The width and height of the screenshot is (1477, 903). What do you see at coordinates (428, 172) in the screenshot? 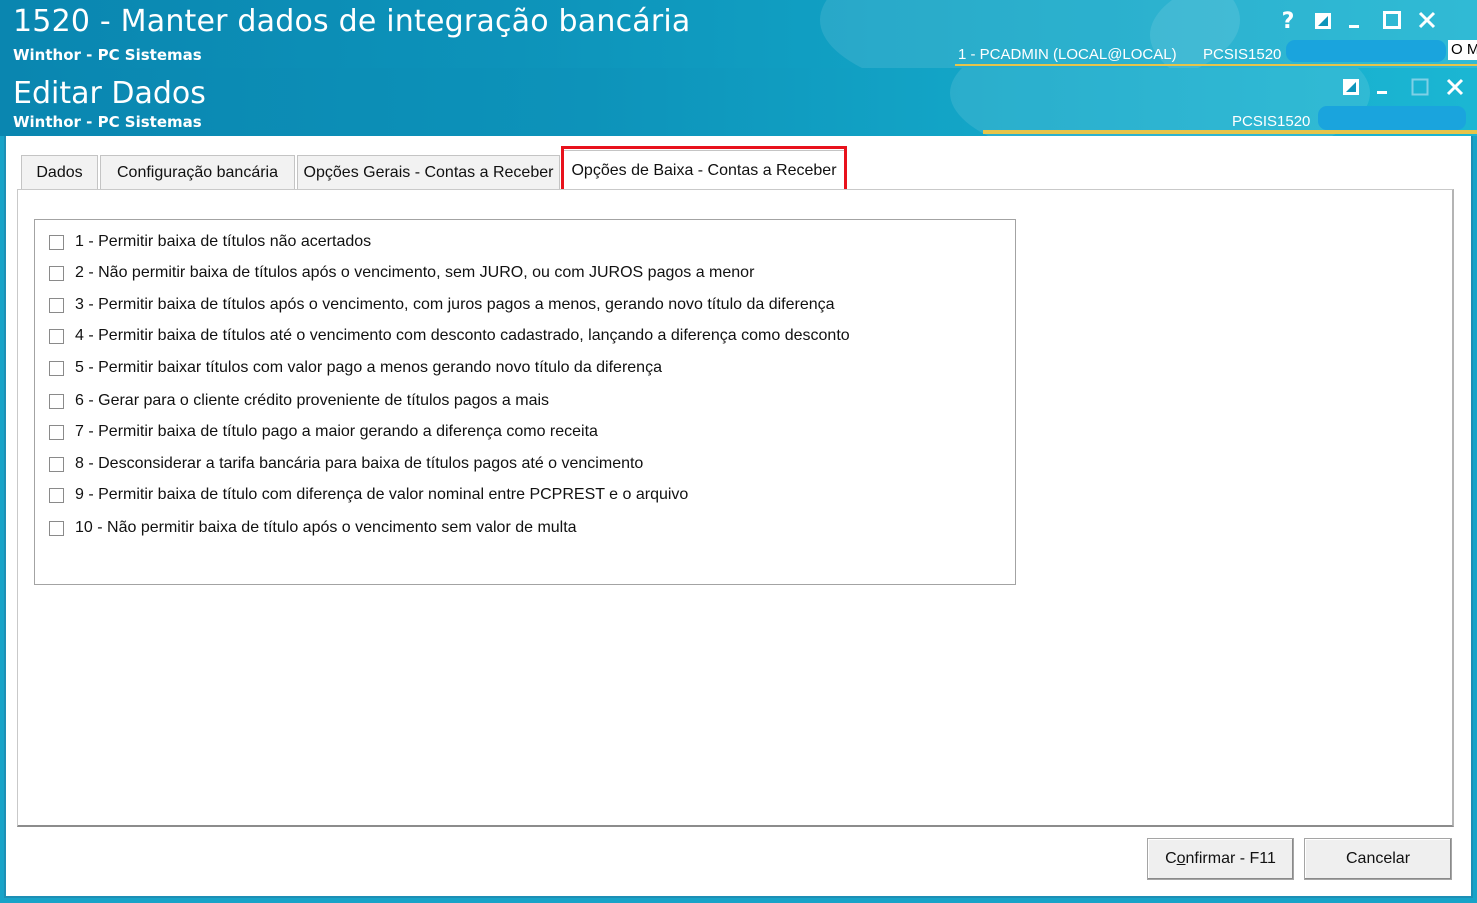
I see `tab-opcoes-gerais: Opções Gerais - Contas a Receber` at bounding box center [428, 172].